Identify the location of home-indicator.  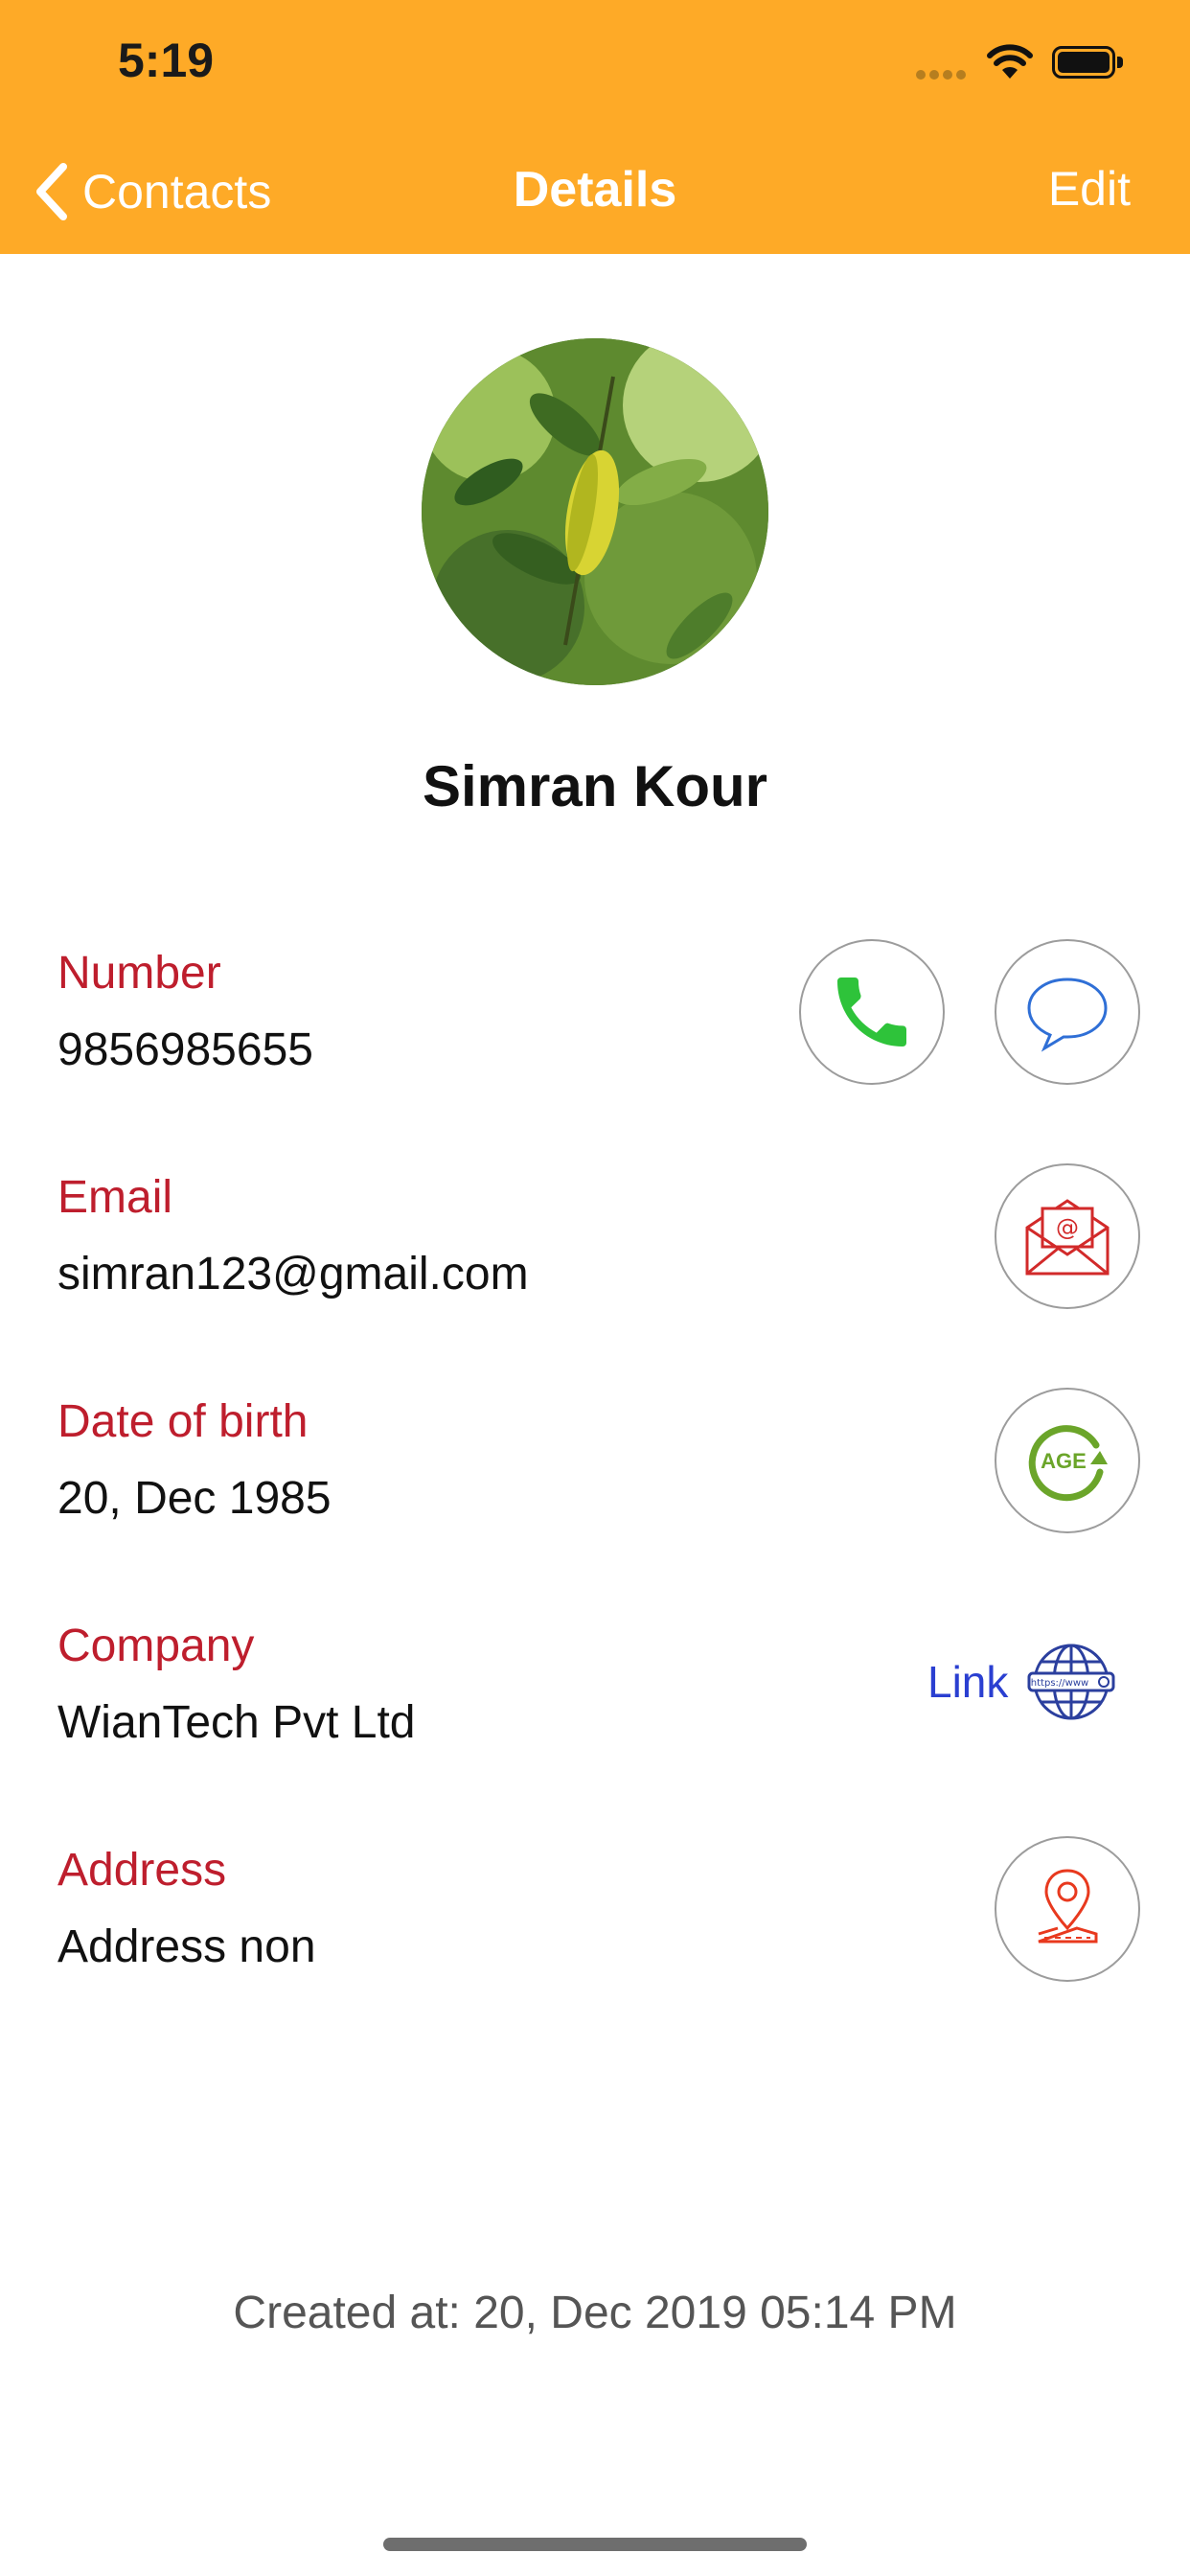
(595, 2544).